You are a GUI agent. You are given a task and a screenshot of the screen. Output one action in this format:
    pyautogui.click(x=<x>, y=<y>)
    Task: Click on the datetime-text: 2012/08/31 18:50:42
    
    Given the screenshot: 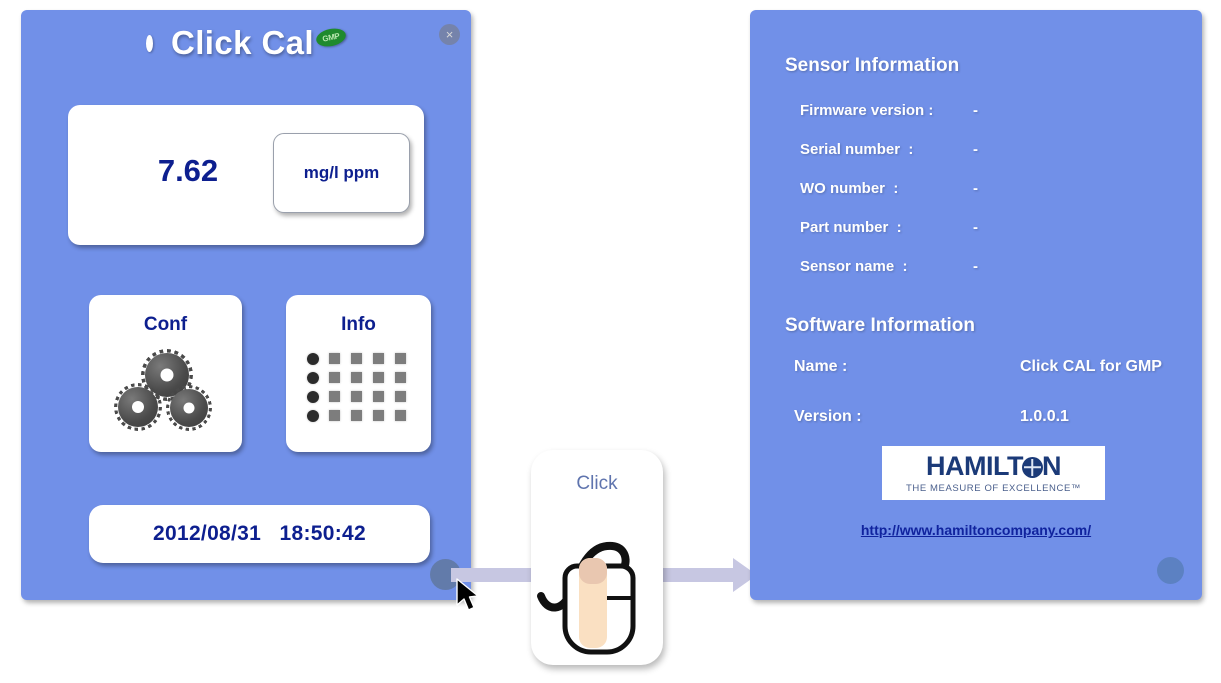 What is the action you would take?
    pyautogui.click(x=259, y=533)
    